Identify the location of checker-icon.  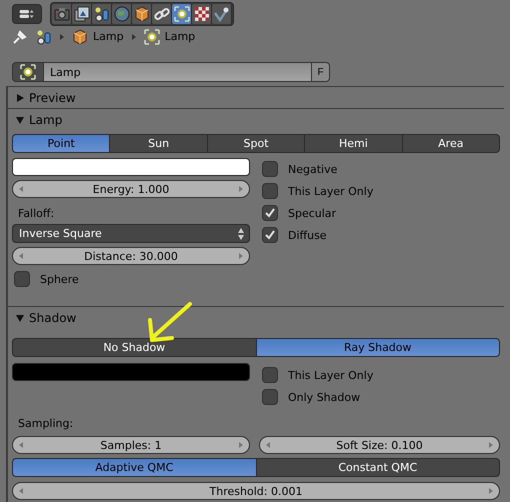
(201, 14).